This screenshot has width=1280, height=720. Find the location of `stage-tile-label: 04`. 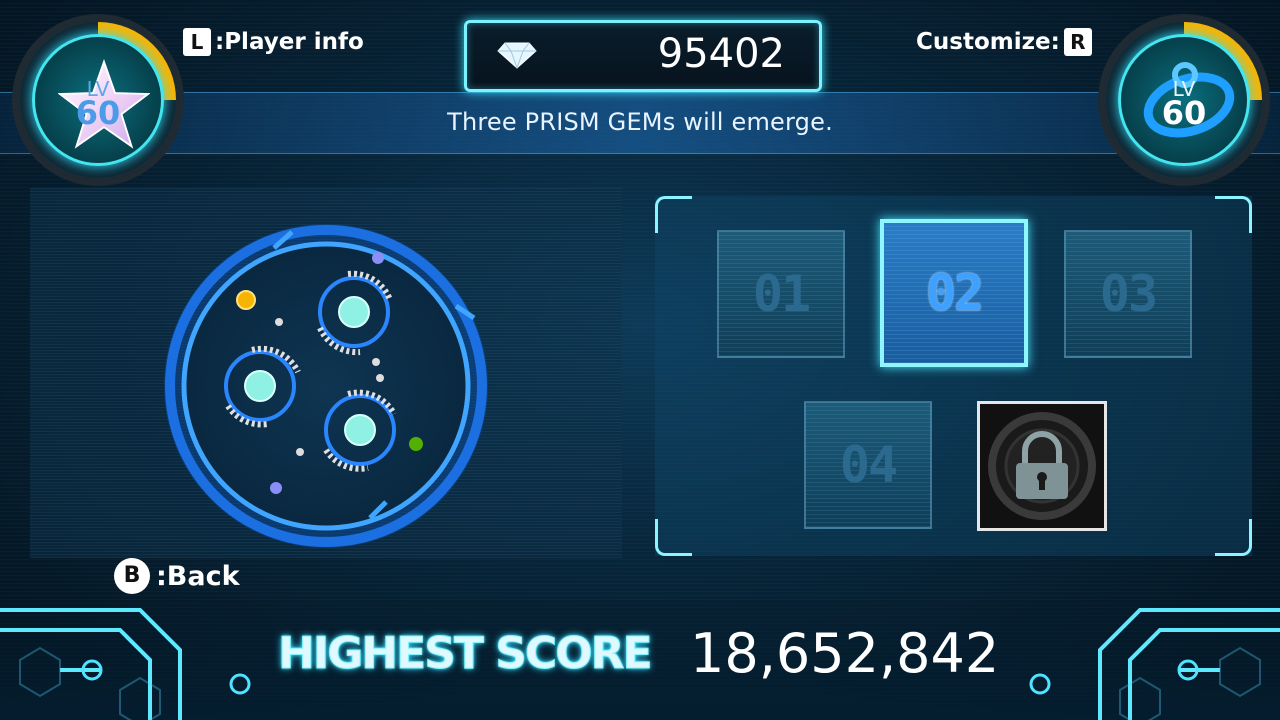

stage-tile-label: 04 is located at coordinates (868, 465).